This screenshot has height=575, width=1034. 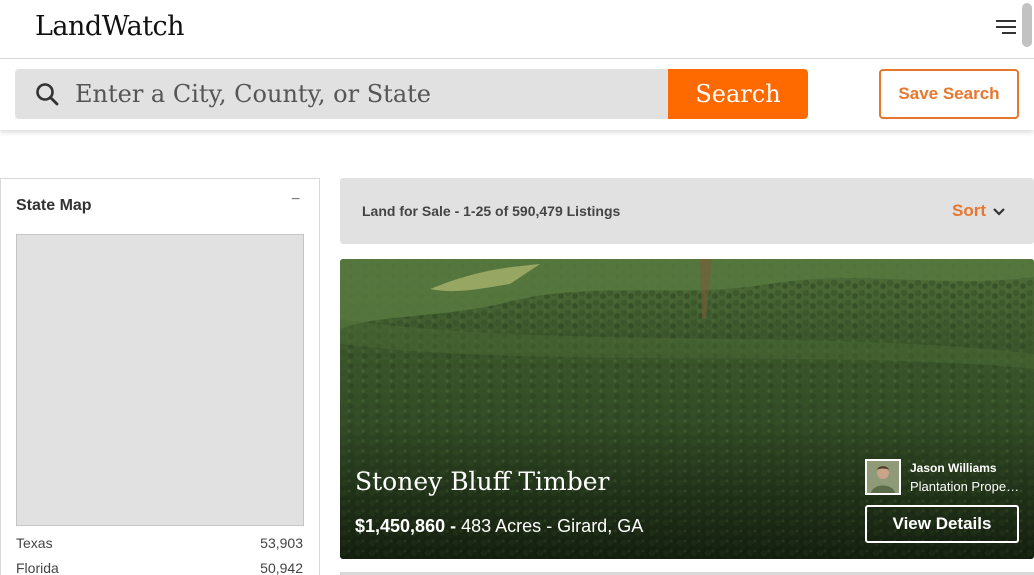 I want to click on collapse-icon: −, so click(x=295, y=200).